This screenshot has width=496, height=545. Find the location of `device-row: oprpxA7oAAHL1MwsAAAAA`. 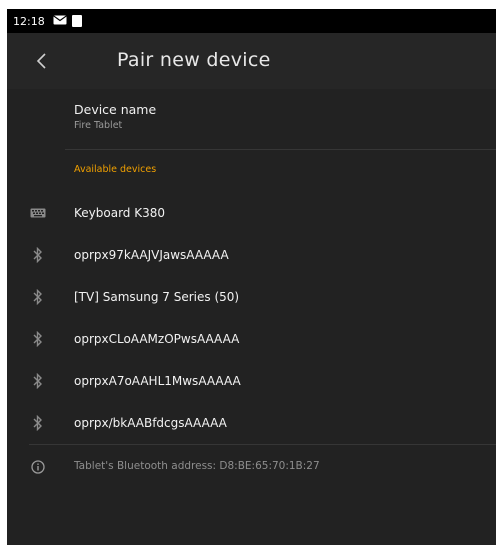

device-row: oprpxA7oAAHL1MwsAAAAA is located at coordinates (251, 381).